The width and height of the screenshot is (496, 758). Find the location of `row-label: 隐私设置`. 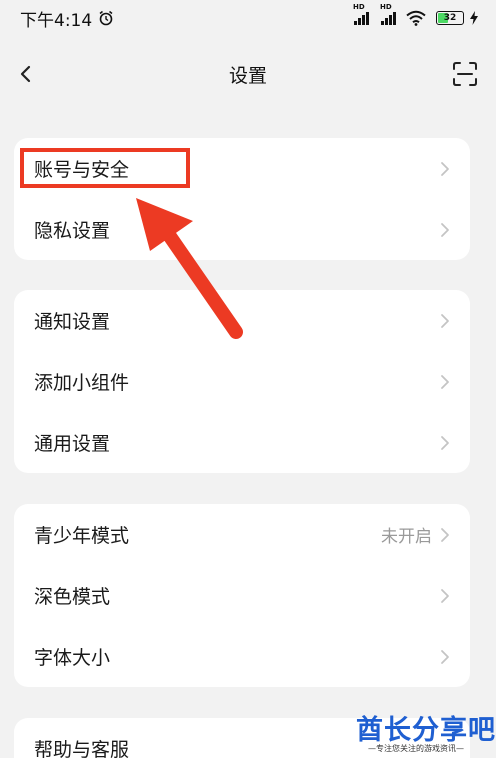

row-label: 隐私设置 is located at coordinates (72, 231).